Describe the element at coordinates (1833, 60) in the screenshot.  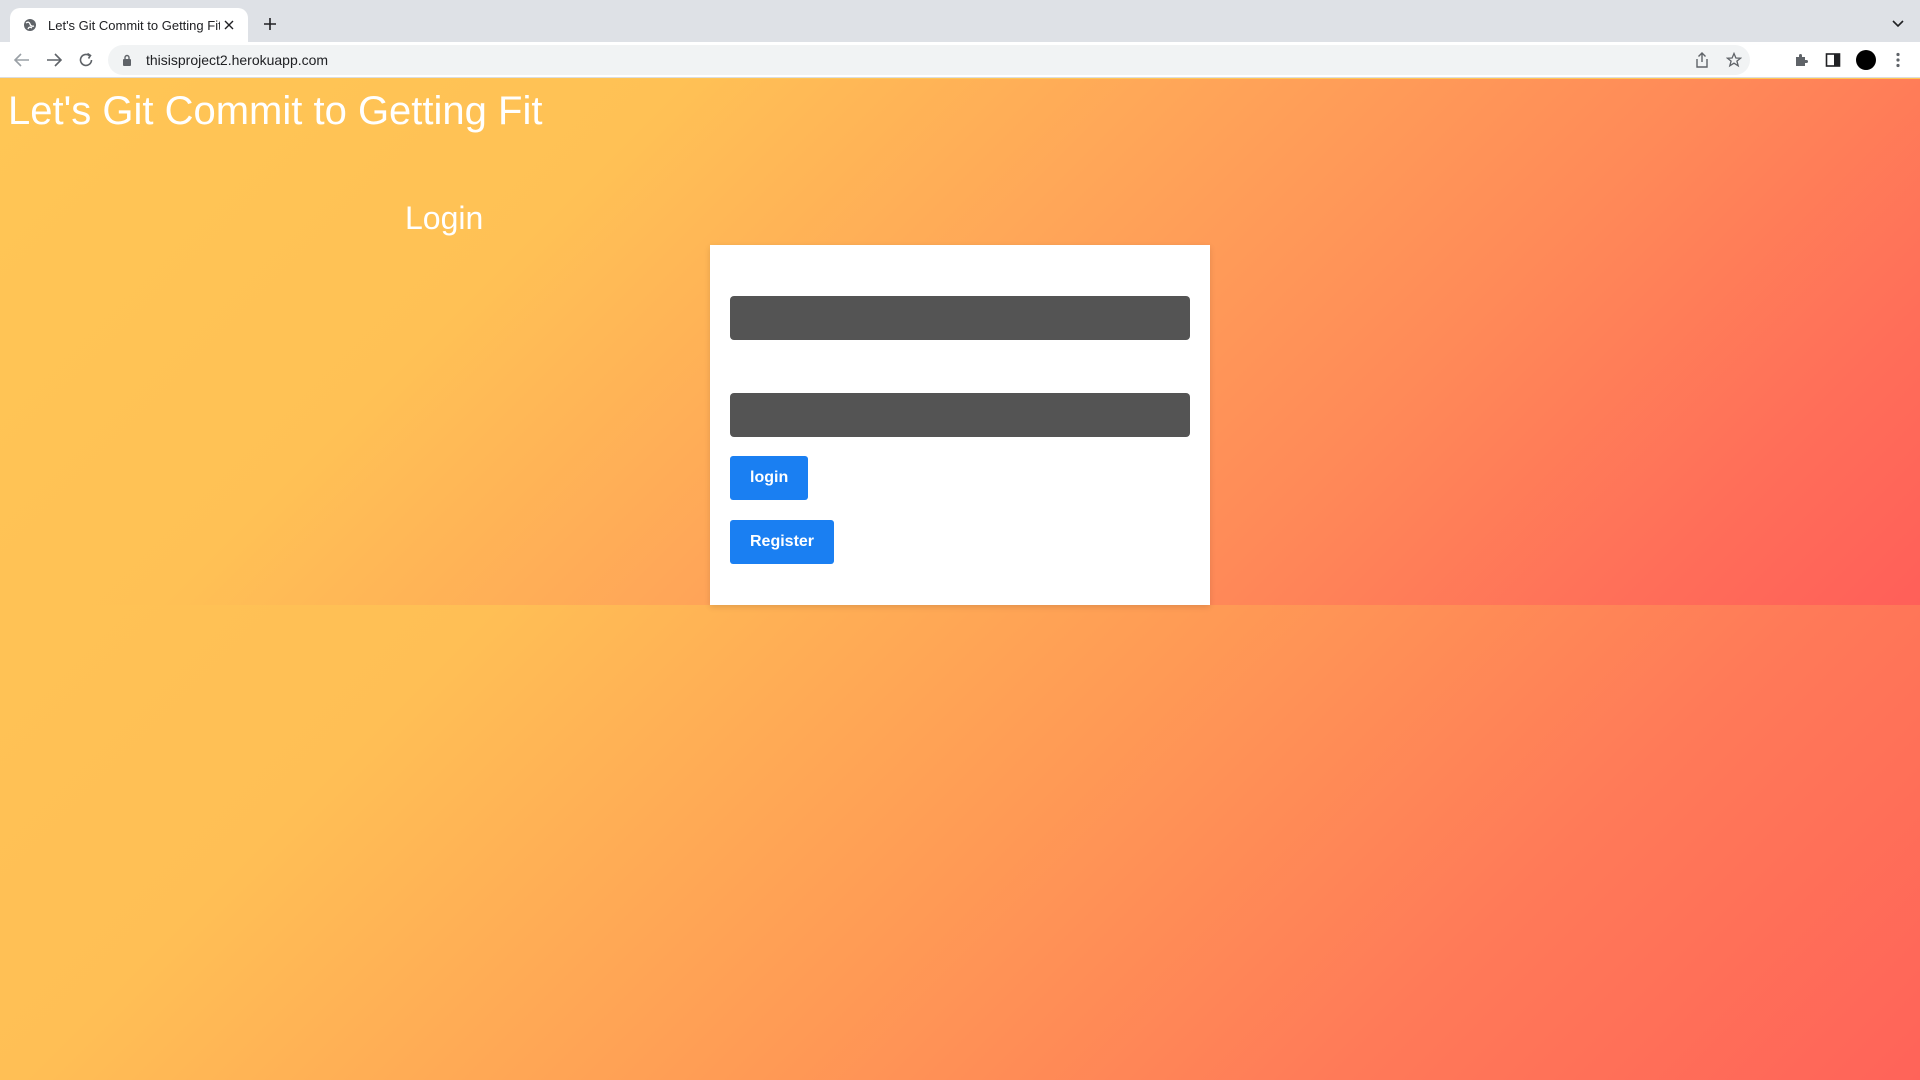
I see `side-panel-icon` at that location.